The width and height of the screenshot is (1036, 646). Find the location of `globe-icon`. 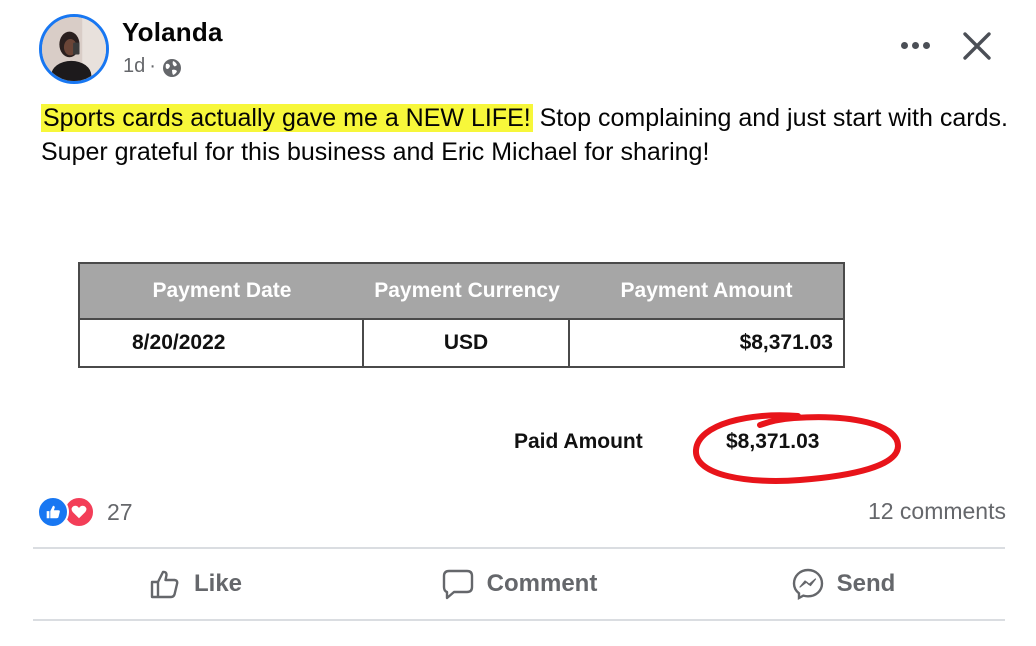

globe-icon is located at coordinates (171, 68).